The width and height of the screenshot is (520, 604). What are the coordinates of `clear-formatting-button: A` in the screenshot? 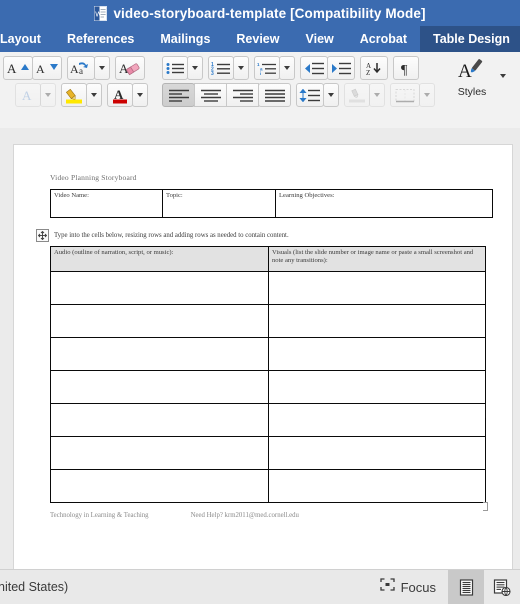 It's located at (130, 68).